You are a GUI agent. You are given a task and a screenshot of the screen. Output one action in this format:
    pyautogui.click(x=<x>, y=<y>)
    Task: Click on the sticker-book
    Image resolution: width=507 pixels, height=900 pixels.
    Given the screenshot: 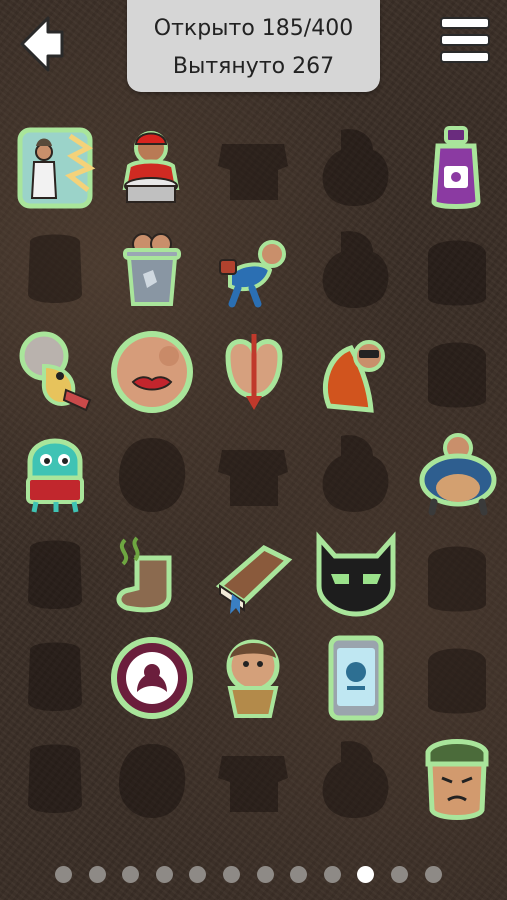 What is the action you would take?
    pyautogui.click(x=253, y=576)
    